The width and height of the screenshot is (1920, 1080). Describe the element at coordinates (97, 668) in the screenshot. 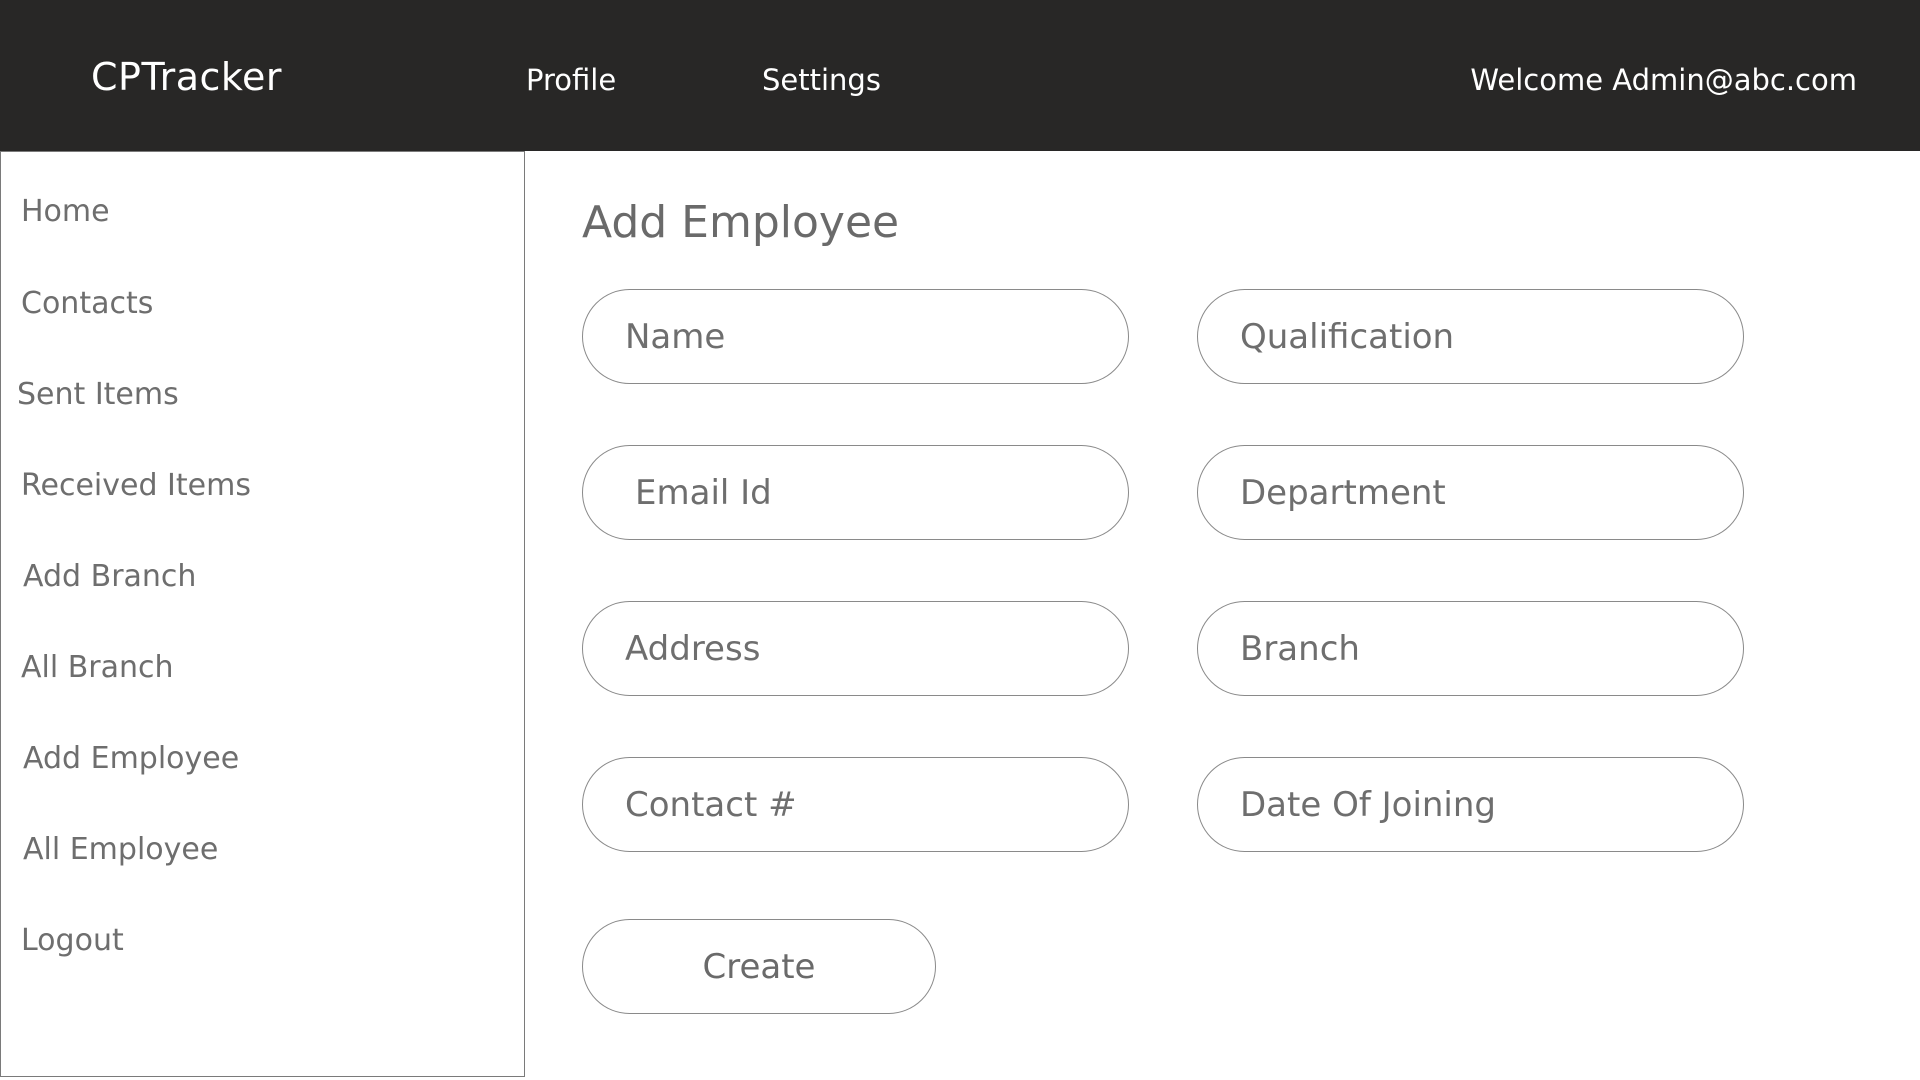

I see `sidebar-item-all-branch: All Branch` at that location.